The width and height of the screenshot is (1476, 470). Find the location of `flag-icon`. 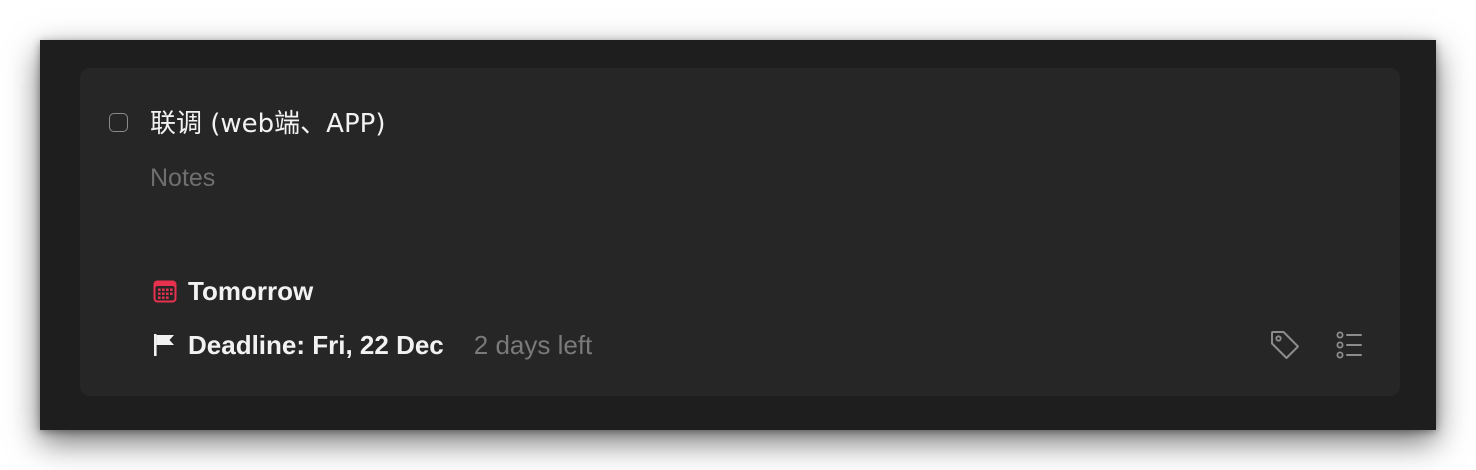

flag-icon is located at coordinates (165, 345).